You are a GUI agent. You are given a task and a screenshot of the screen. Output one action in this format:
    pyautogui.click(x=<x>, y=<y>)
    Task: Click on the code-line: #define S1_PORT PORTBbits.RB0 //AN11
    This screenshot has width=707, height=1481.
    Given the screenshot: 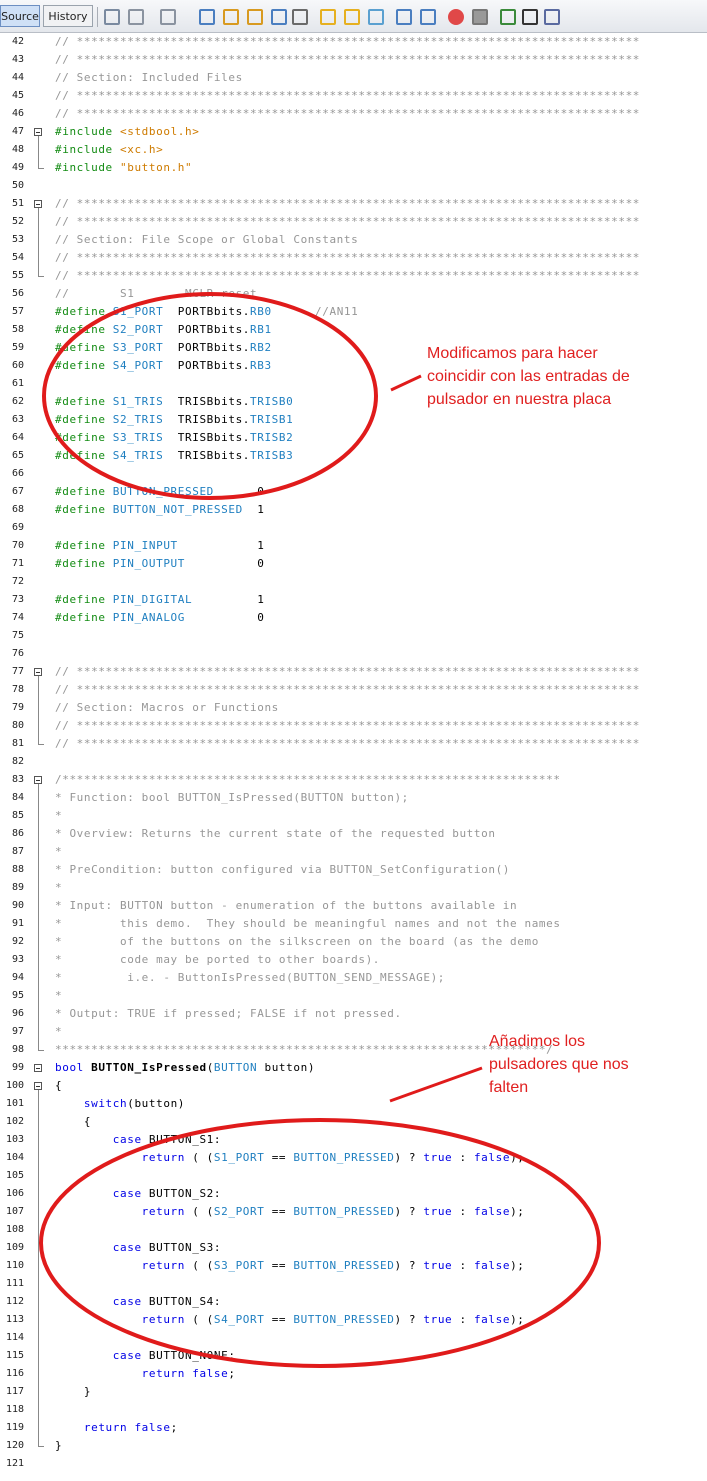 What is the action you would take?
    pyautogui.click(x=206, y=312)
    